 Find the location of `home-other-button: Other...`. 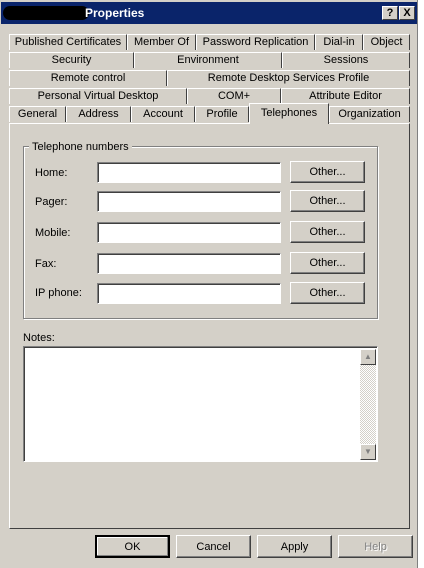

home-other-button: Other... is located at coordinates (327, 172).